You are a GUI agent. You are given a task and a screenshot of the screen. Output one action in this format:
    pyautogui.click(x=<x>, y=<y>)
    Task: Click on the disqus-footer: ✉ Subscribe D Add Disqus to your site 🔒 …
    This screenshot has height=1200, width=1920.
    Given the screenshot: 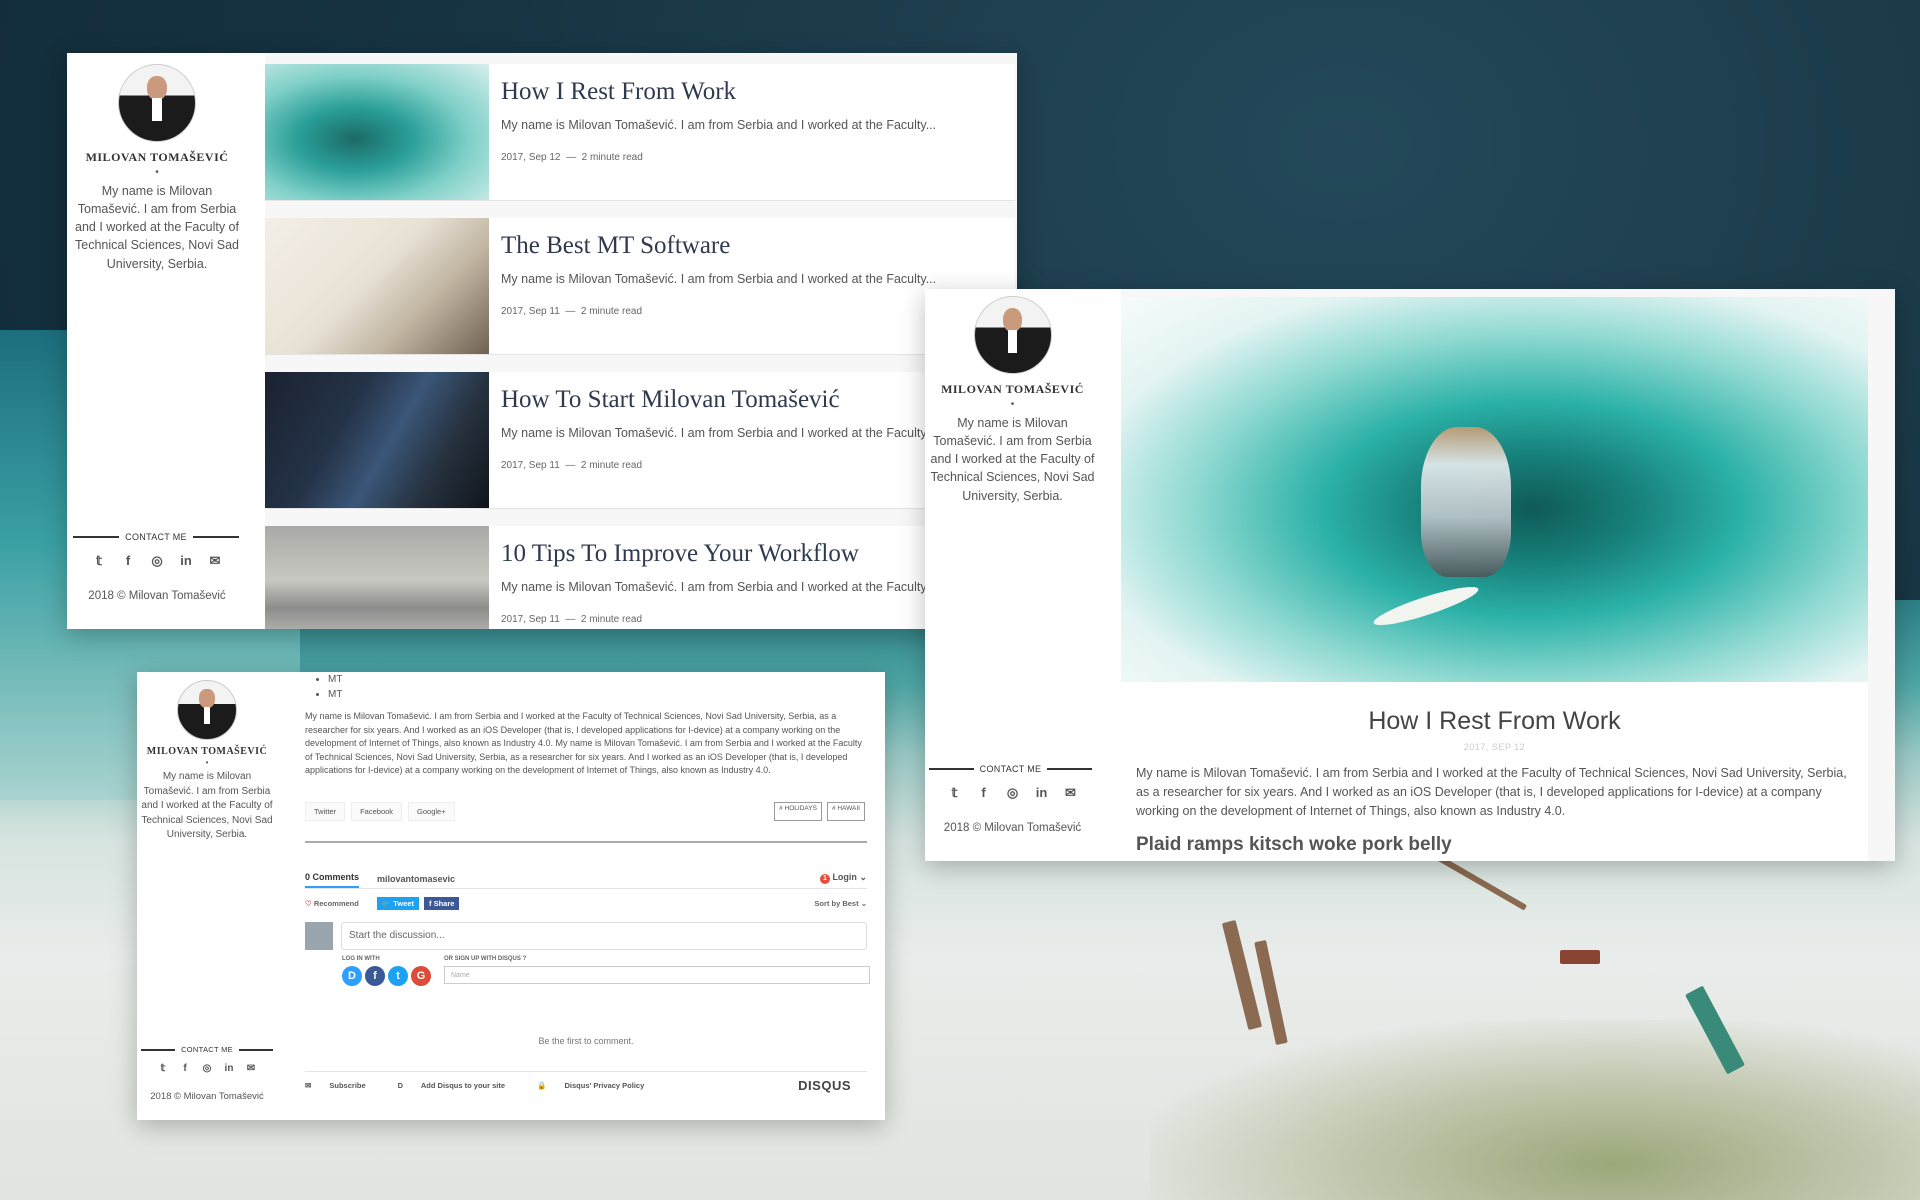 What is the action you would take?
    pyautogui.click(x=586, y=1082)
    